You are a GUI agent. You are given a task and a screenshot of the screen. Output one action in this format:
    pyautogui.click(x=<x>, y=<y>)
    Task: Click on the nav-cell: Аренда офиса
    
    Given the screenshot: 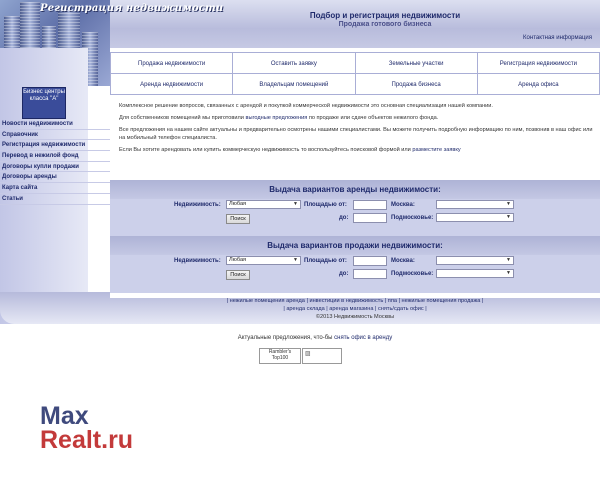 What is the action you would take?
    pyautogui.click(x=538, y=84)
    